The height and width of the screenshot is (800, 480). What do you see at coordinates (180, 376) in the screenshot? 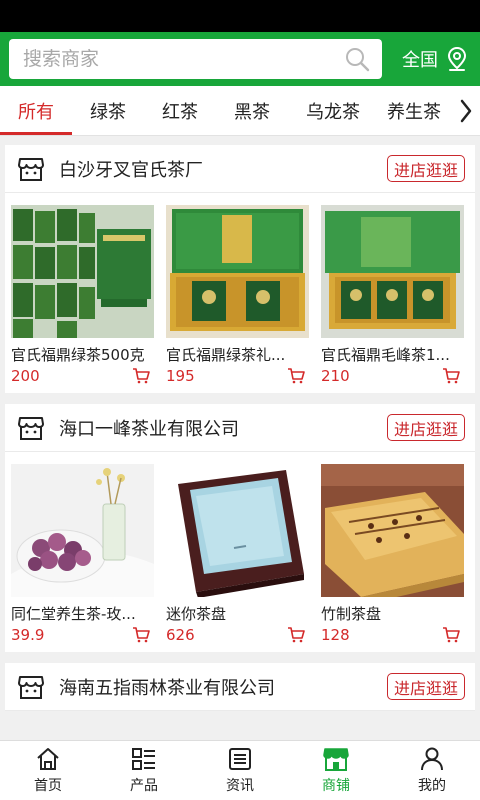
I see `product-price: 195` at bounding box center [180, 376].